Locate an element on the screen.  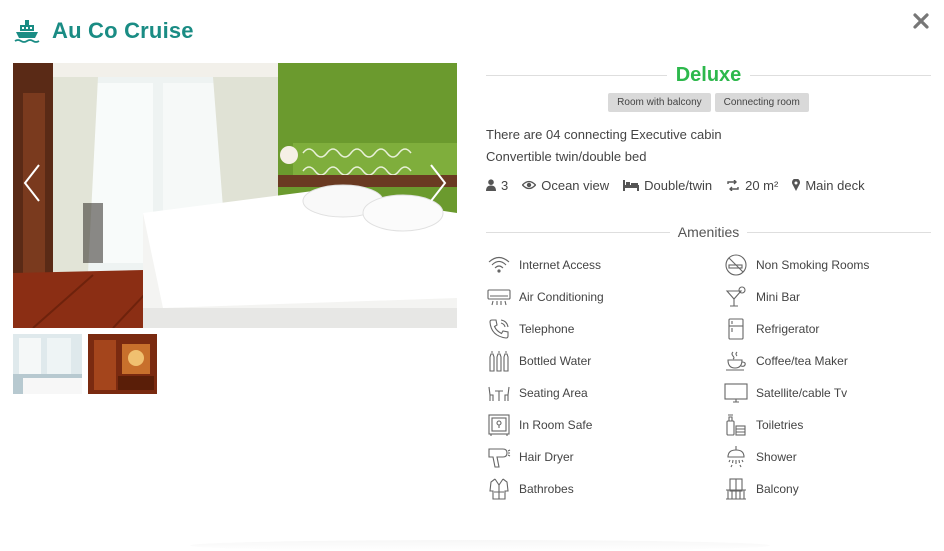
bed-label: Double/twin is located at coordinates (678, 185).